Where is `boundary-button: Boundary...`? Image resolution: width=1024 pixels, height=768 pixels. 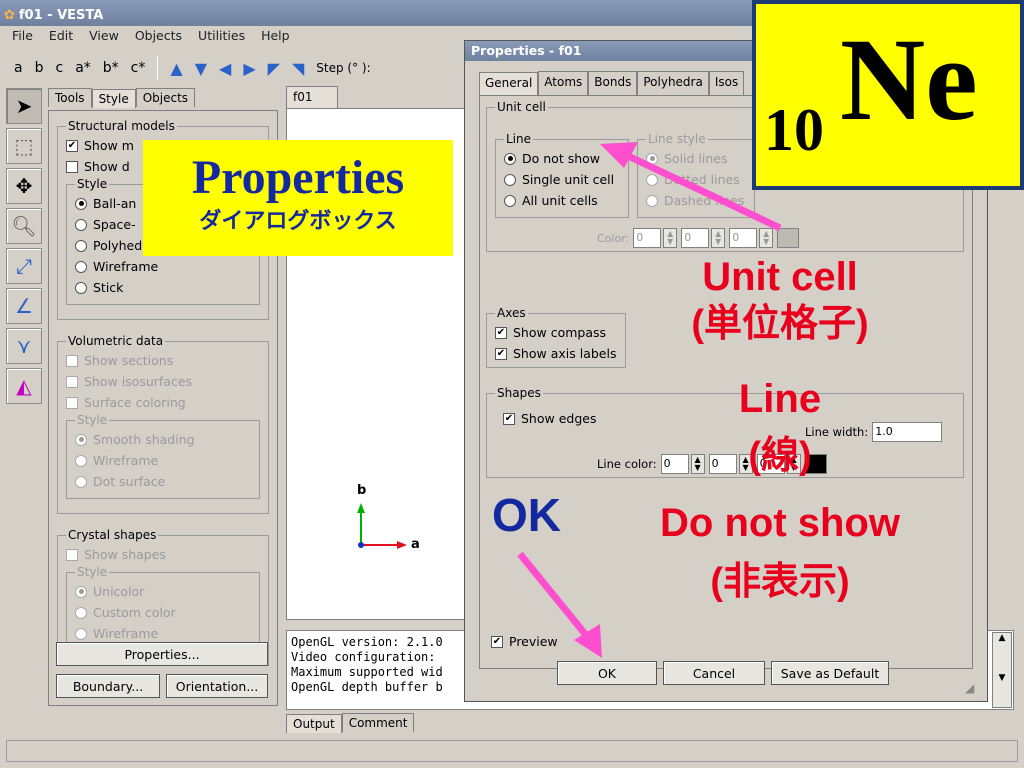
boundary-button: Boundary... is located at coordinates (108, 686).